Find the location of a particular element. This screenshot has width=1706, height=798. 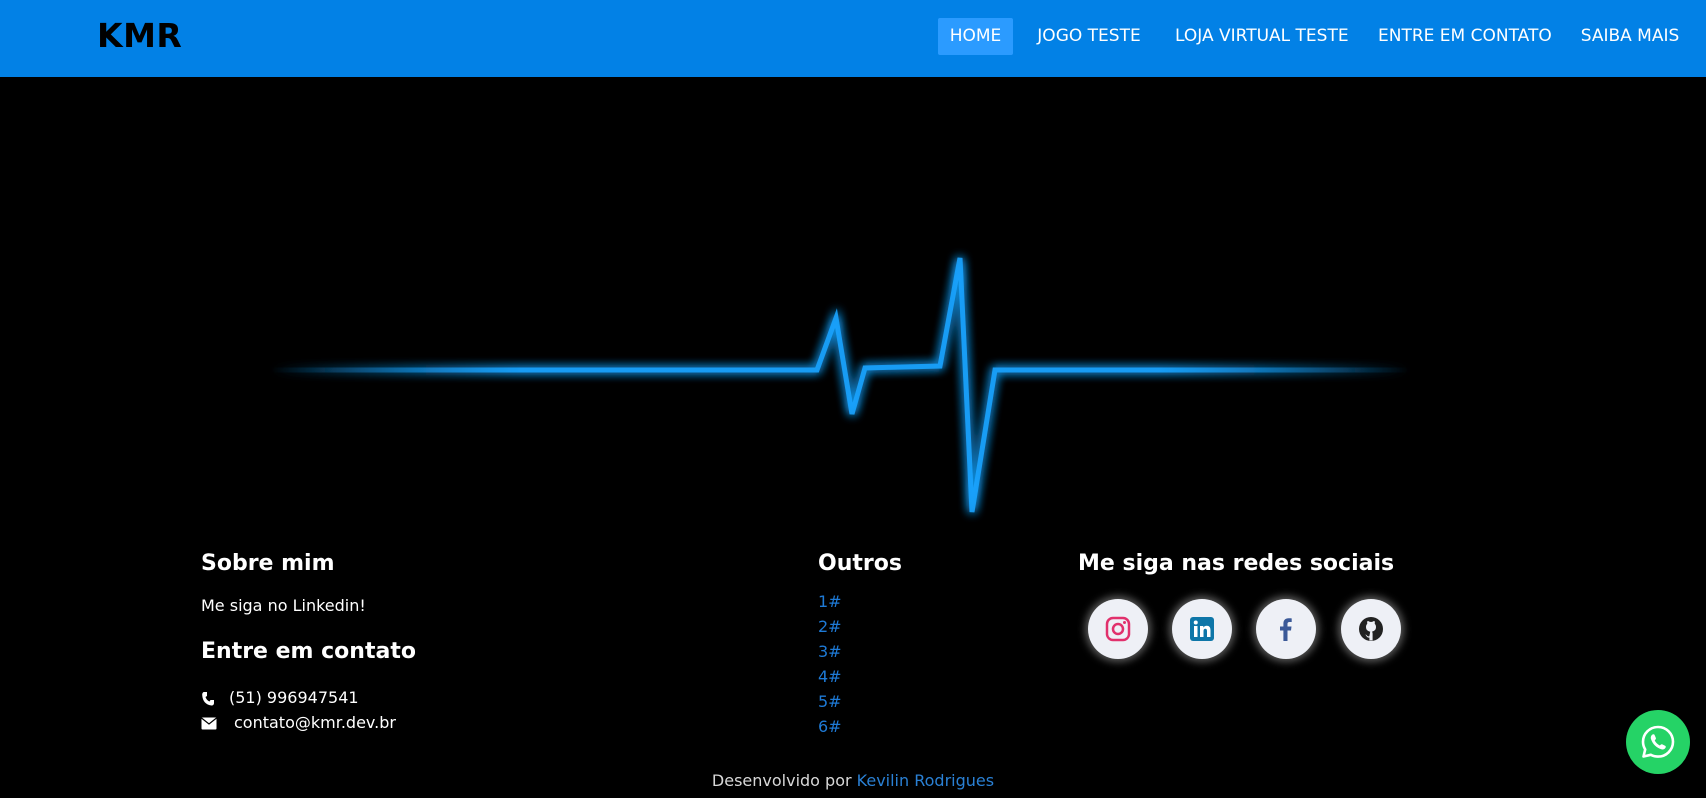

others-link: 4# is located at coordinates (860, 676).